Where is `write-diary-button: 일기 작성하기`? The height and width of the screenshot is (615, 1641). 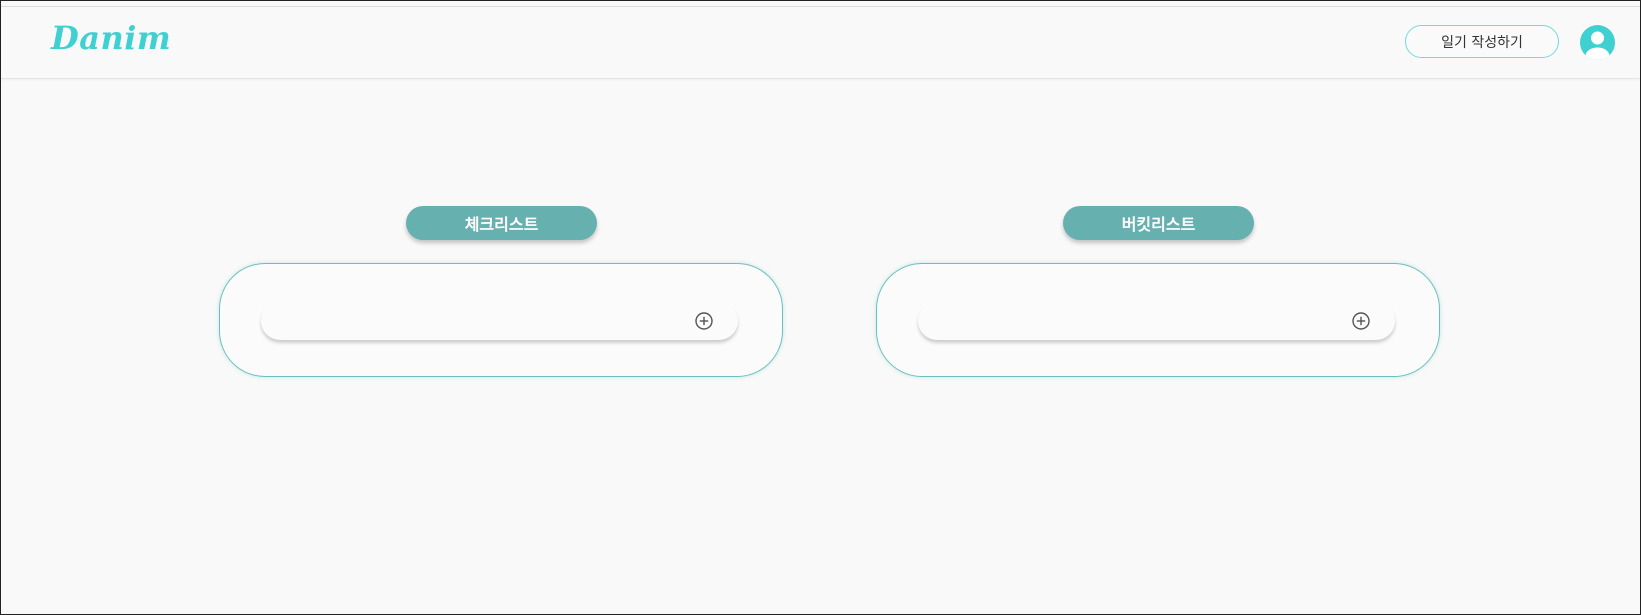 write-diary-button: 일기 작성하기 is located at coordinates (1482, 41).